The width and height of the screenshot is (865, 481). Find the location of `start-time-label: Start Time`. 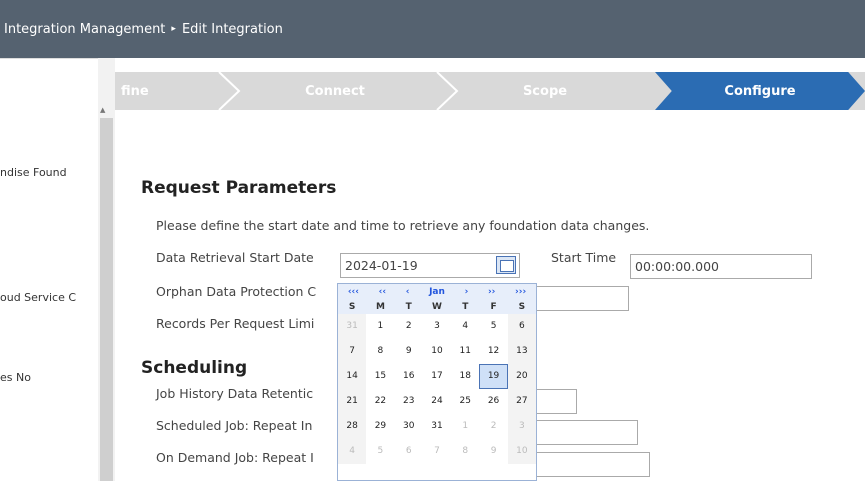

start-time-label: Start Time is located at coordinates (584, 257).